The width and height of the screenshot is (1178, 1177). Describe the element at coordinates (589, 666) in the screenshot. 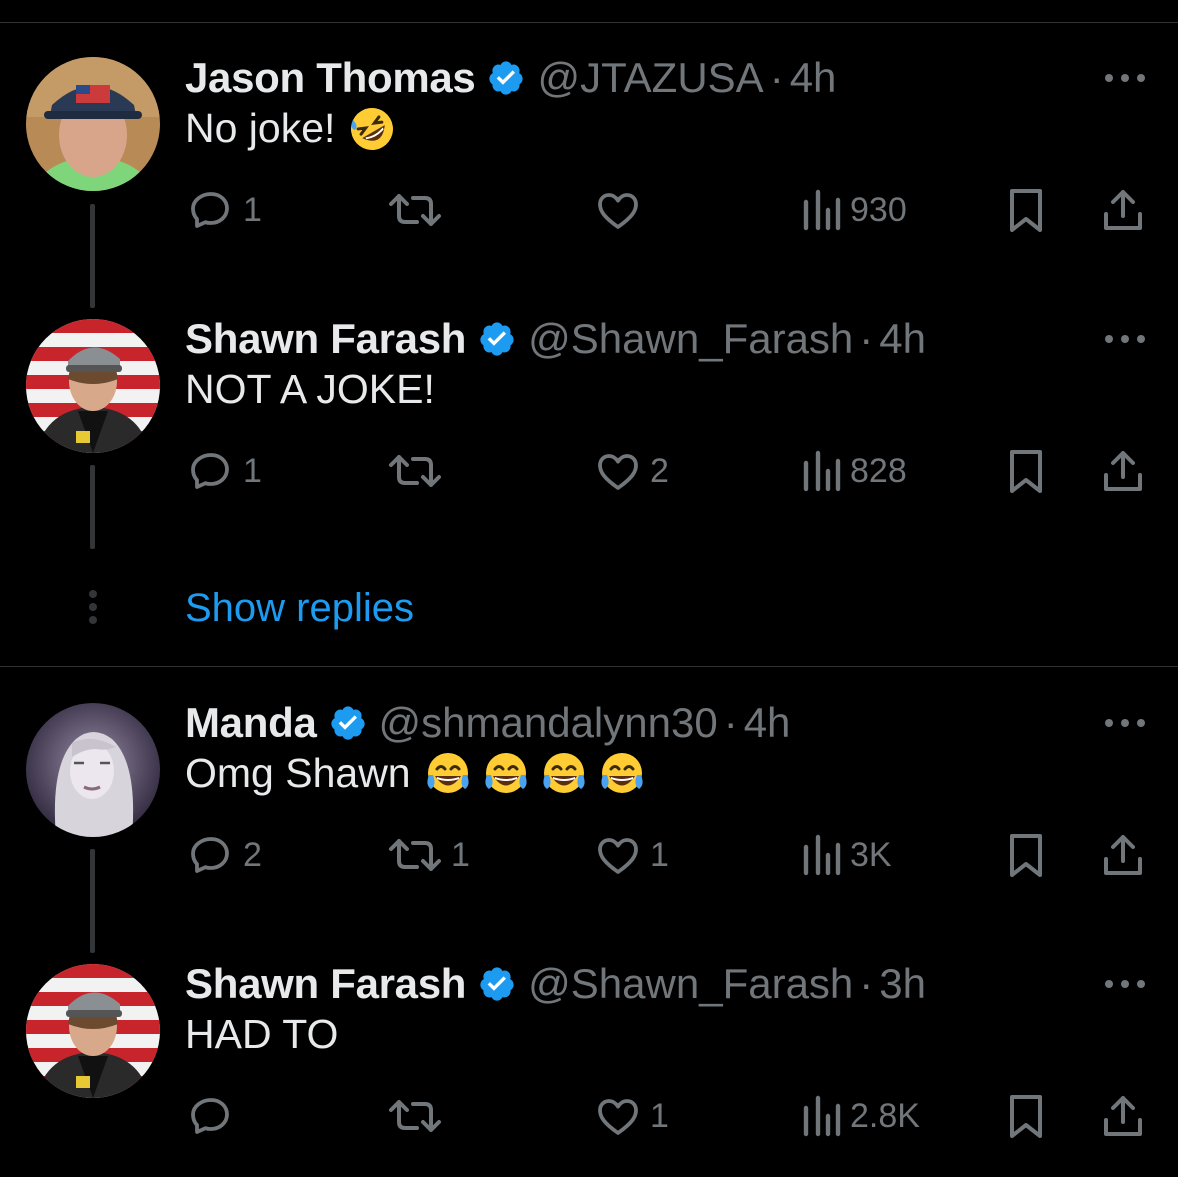

I see `section-divider` at that location.